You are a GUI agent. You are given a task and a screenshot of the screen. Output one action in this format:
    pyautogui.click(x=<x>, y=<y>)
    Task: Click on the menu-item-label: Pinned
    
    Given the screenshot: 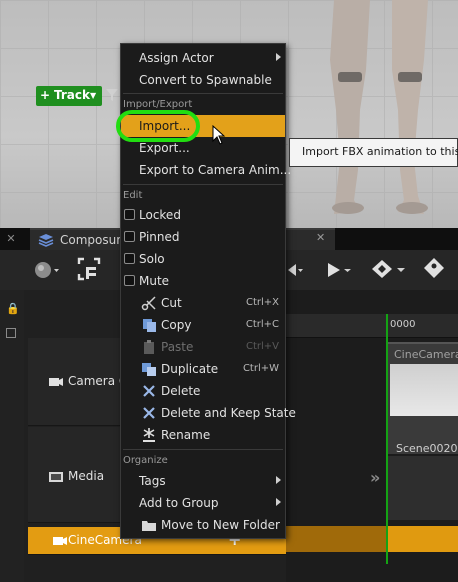 What is the action you would take?
    pyautogui.click(x=159, y=237)
    